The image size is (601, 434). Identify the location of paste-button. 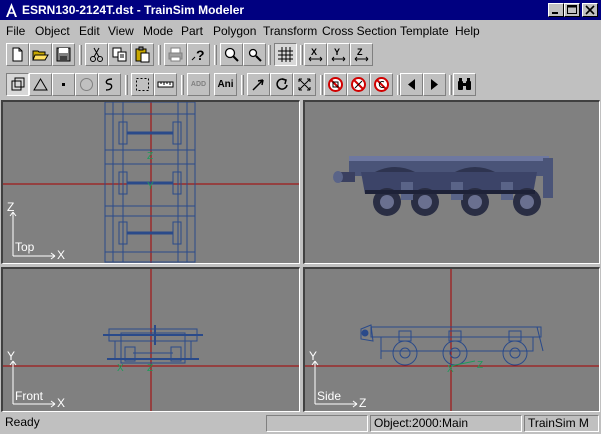
(142, 54).